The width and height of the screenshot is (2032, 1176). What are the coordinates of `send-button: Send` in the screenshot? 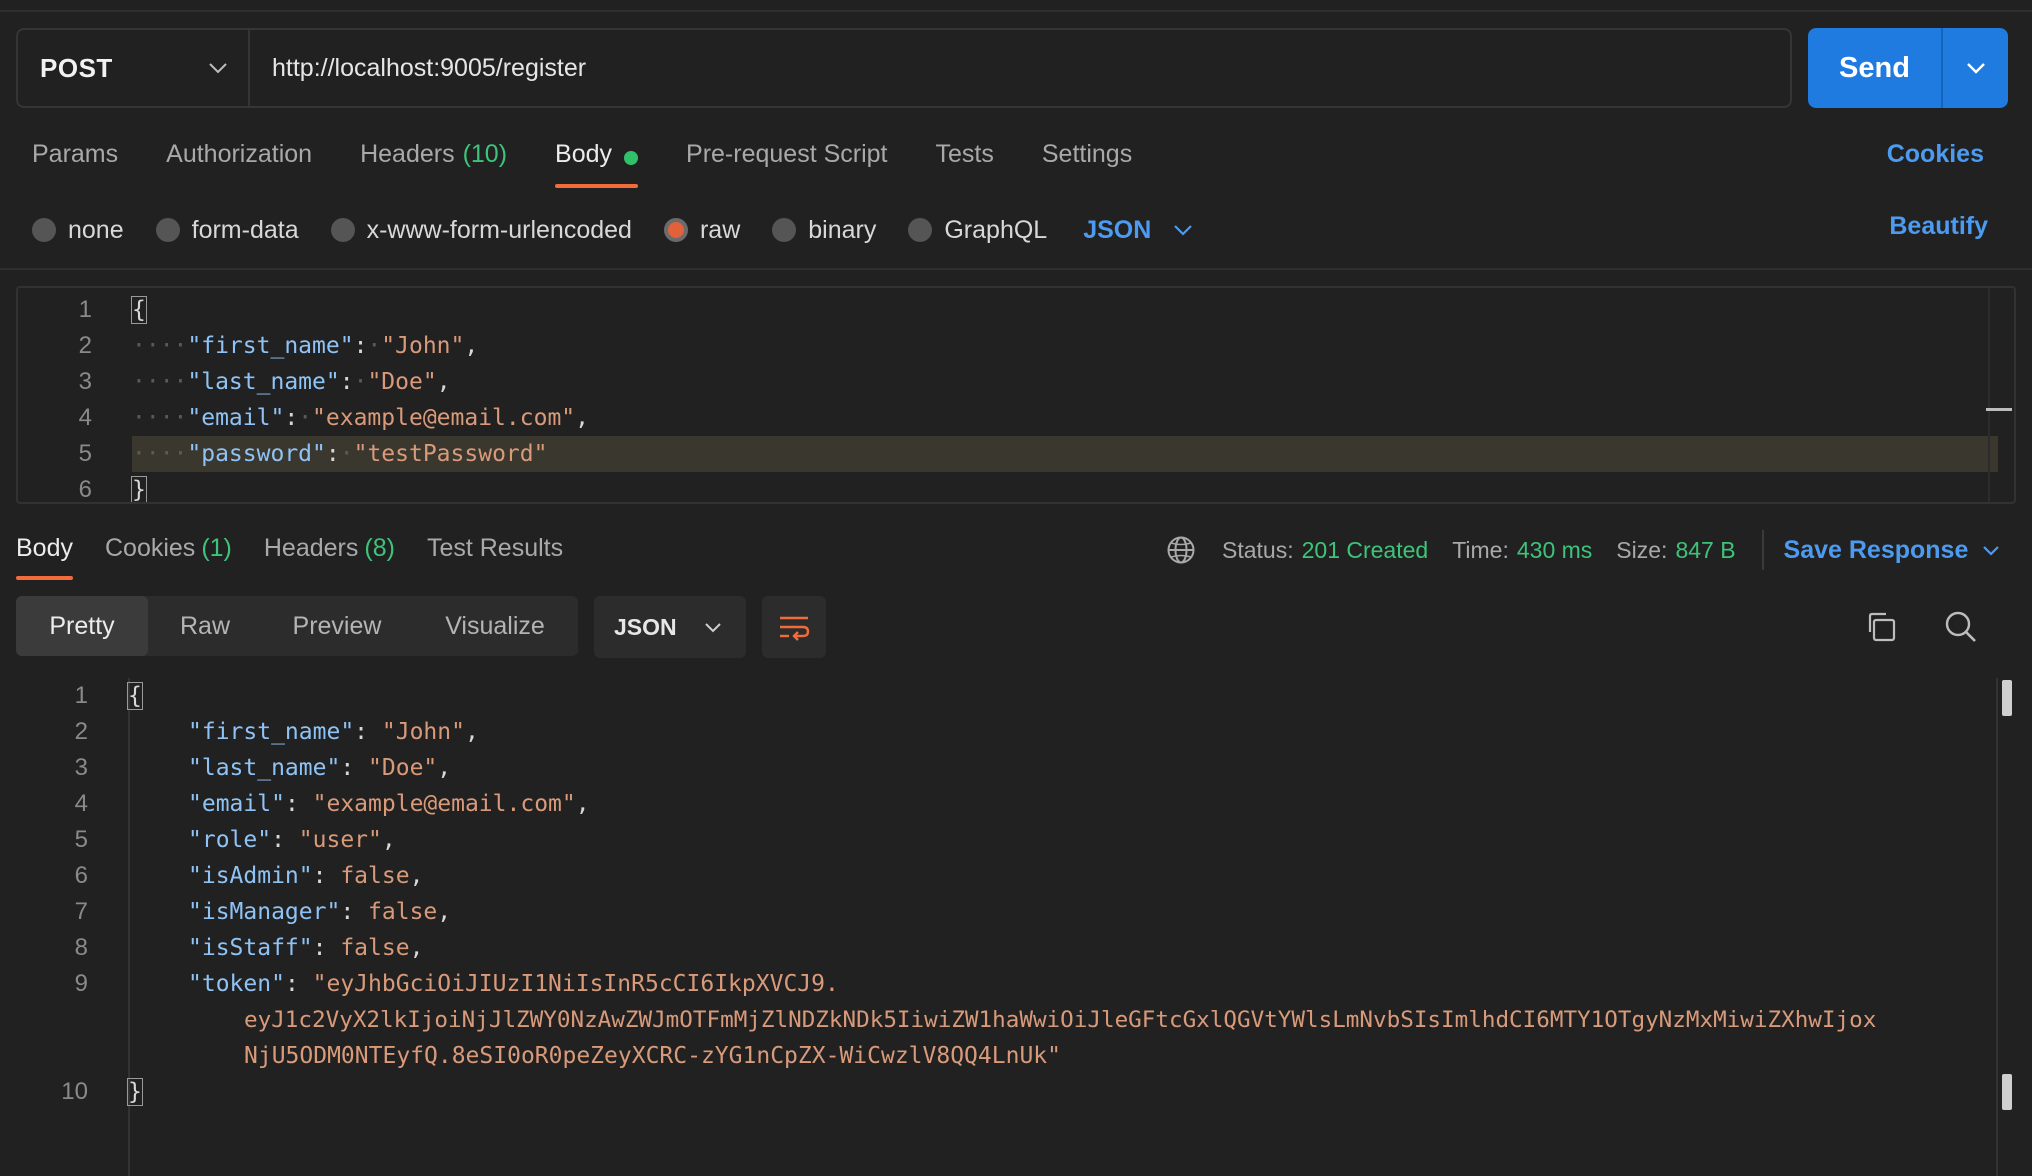 It's located at (1875, 68).